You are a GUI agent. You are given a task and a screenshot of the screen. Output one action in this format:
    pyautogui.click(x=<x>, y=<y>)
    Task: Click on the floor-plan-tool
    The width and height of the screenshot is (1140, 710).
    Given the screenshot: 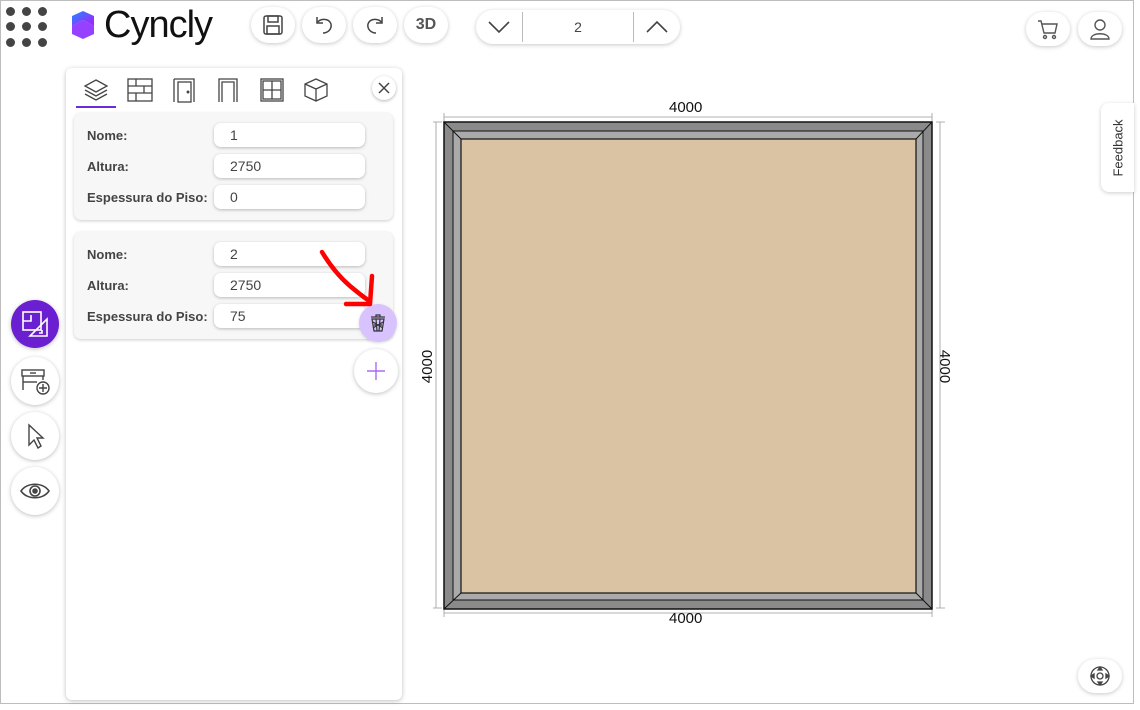 What is the action you would take?
    pyautogui.click(x=35, y=324)
    